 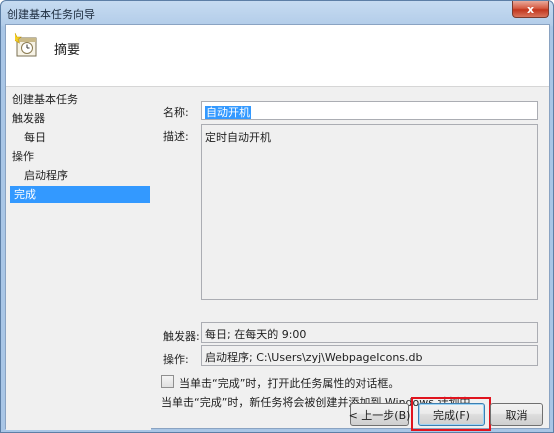 What do you see at coordinates (277, 13) in the screenshot?
I see `title-bar: 创建基本任务向导 x` at bounding box center [277, 13].